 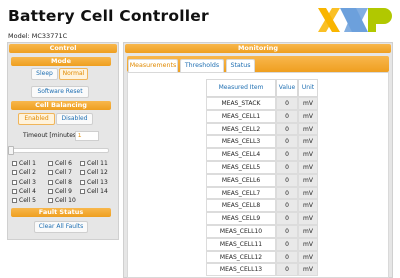 I want to click on cell-checkbox: Cell 12, so click(x=94, y=172).